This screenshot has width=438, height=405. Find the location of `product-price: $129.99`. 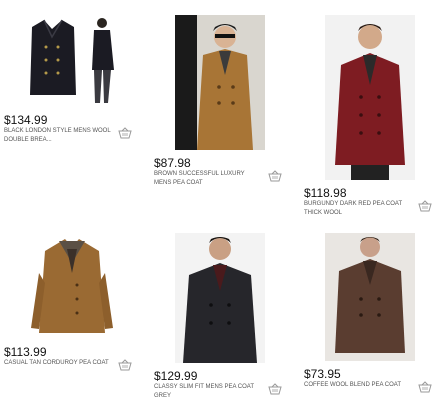

product-price: $129.99 is located at coordinates (176, 376).